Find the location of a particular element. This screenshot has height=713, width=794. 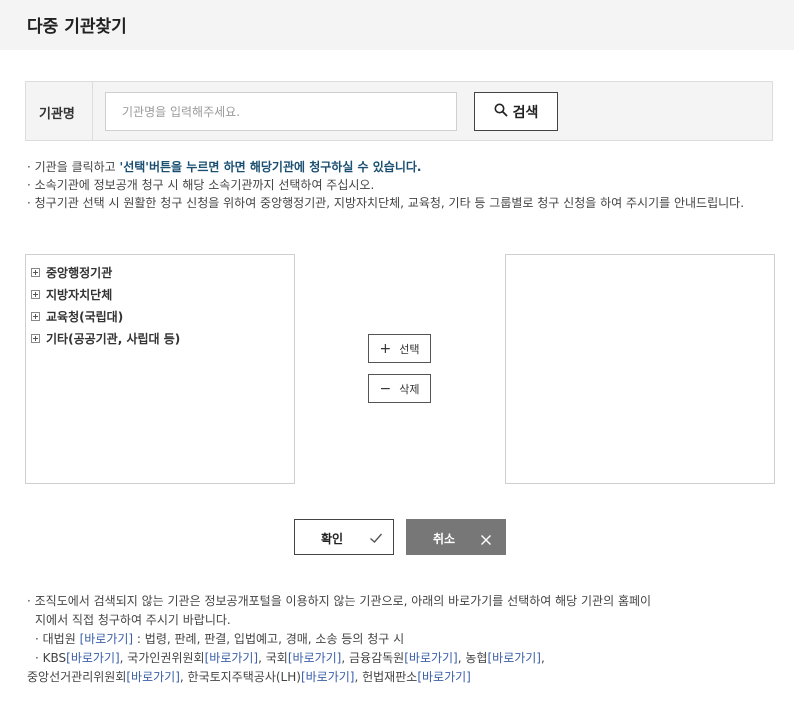

select-button-label: 선택 is located at coordinates (409, 349).